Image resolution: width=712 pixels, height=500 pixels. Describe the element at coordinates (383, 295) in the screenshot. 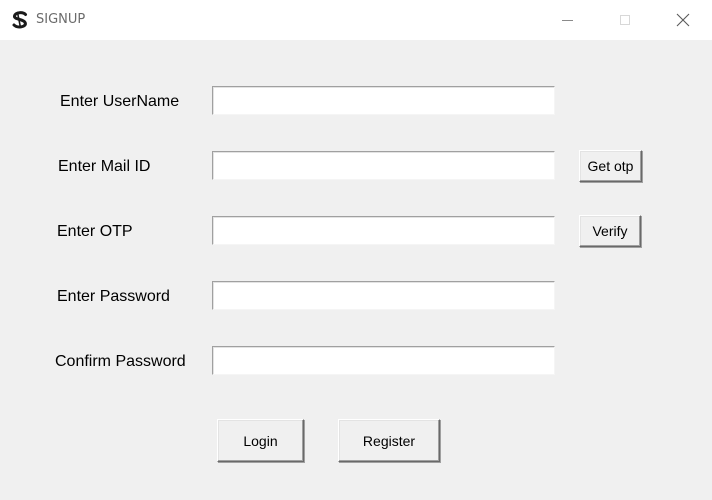

I see `password-input` at that location.